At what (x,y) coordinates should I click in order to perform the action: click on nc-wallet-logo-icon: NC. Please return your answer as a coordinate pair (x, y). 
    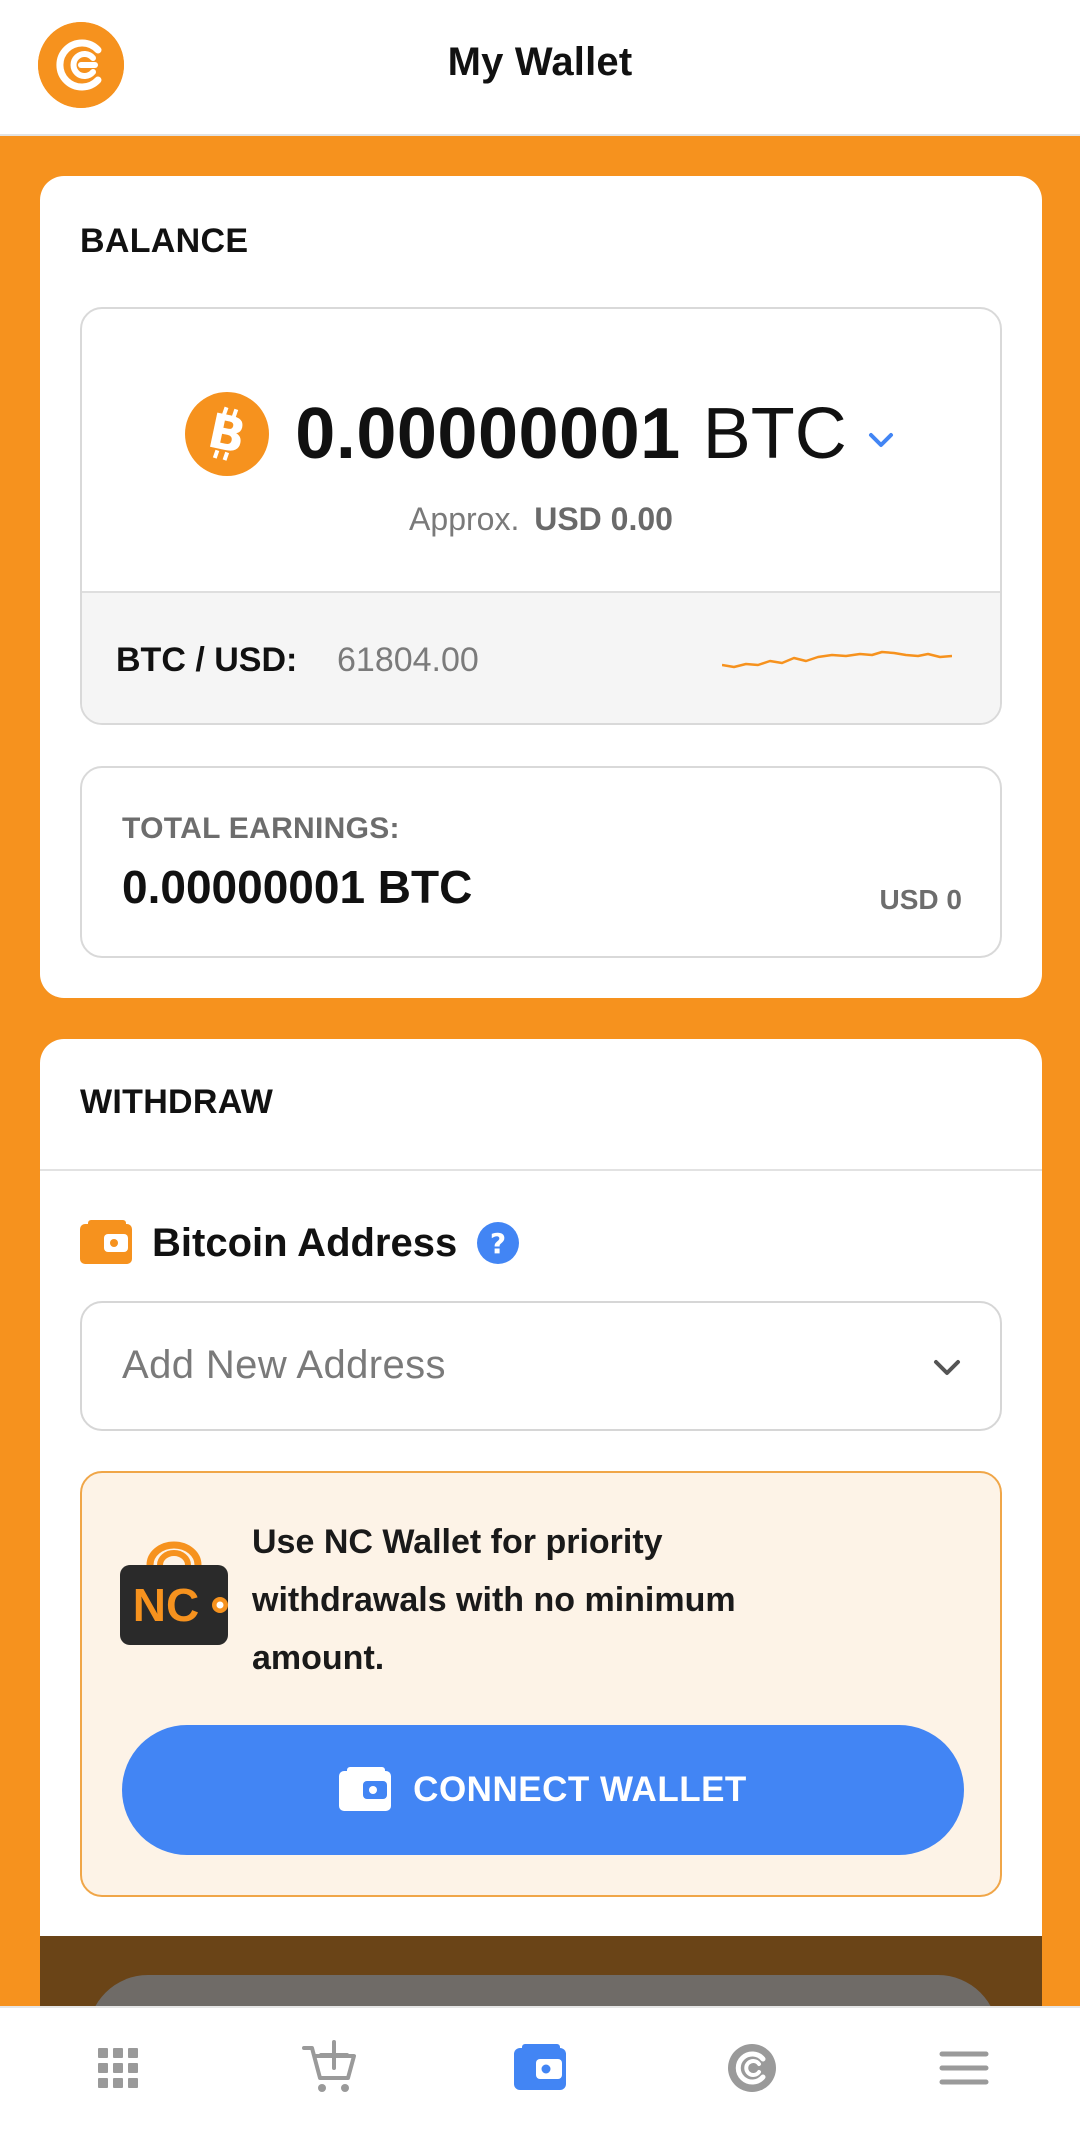
    Looking at the image, I should click on (174, 1593).